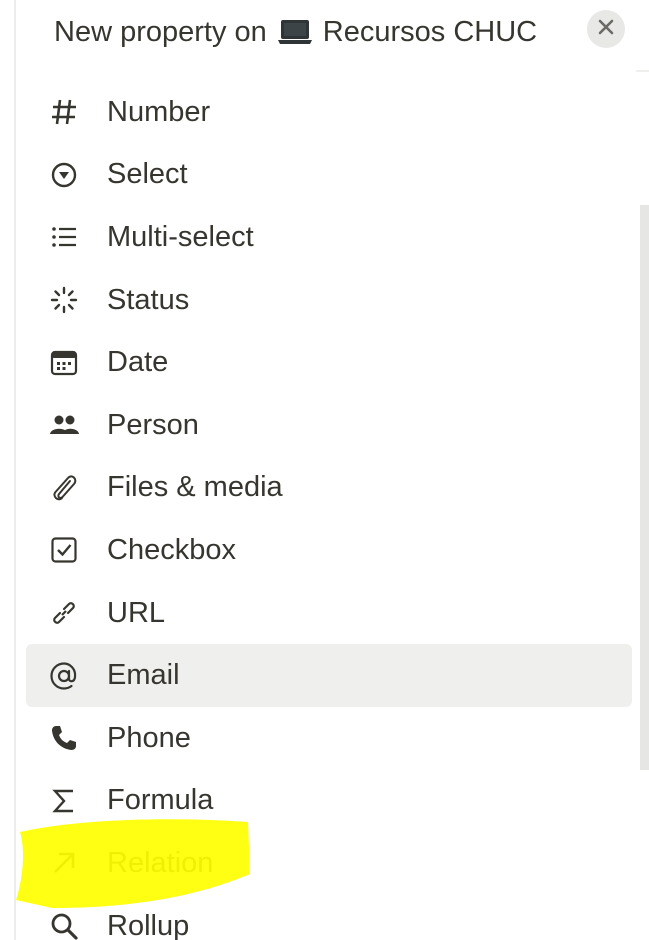 Image resolution: width=649 pixels, height=940 pixels. I want to click on menu-item-label: Select, so click(147, 174).